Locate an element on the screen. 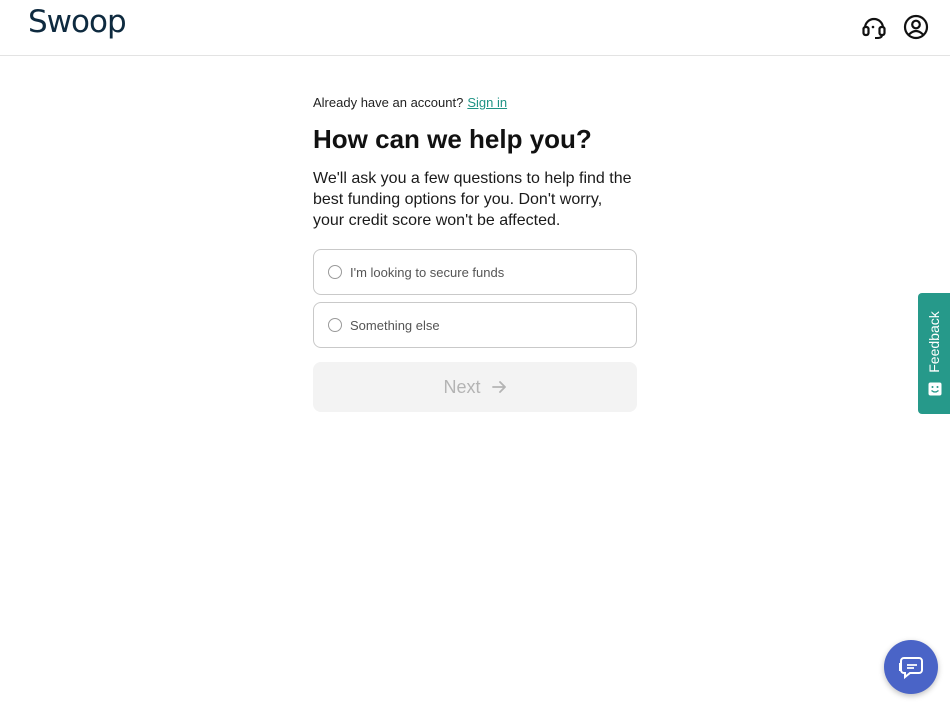 The height and width of the screenshot is (708, 950). feedback-tab: Feedback is located at coordinates (934, 353).